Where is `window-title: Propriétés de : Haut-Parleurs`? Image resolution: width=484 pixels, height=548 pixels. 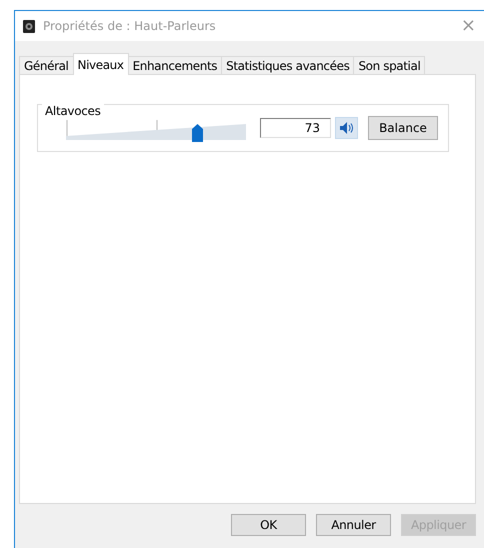 window-title: Propriétés de : Haut-Parleurs is located at coordinates (130, 26).